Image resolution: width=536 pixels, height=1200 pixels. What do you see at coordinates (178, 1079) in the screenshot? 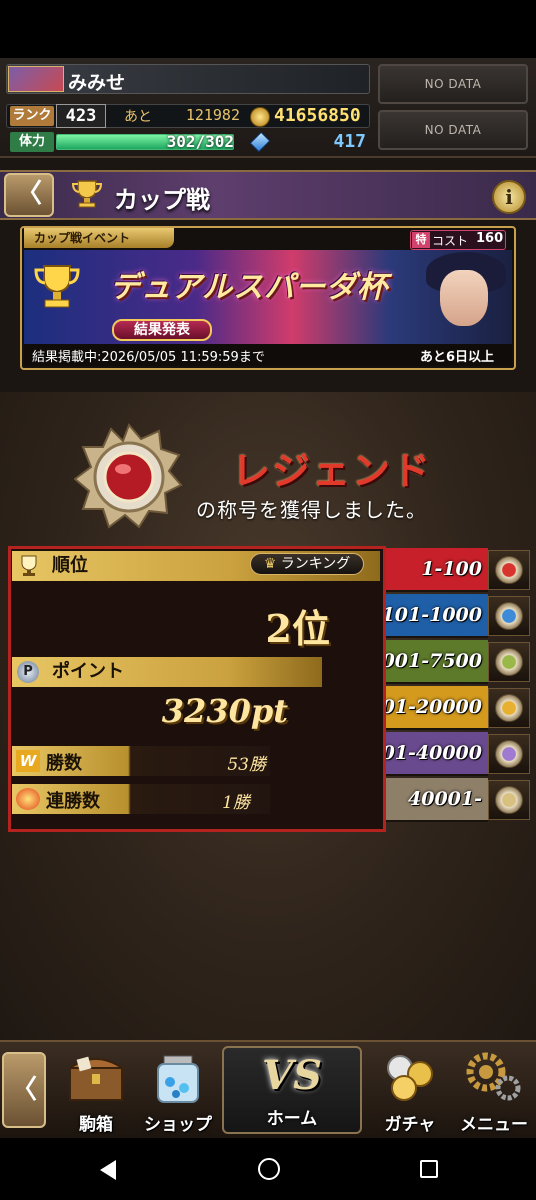
I see `jar-icon` at bounding box center [178, 1079].